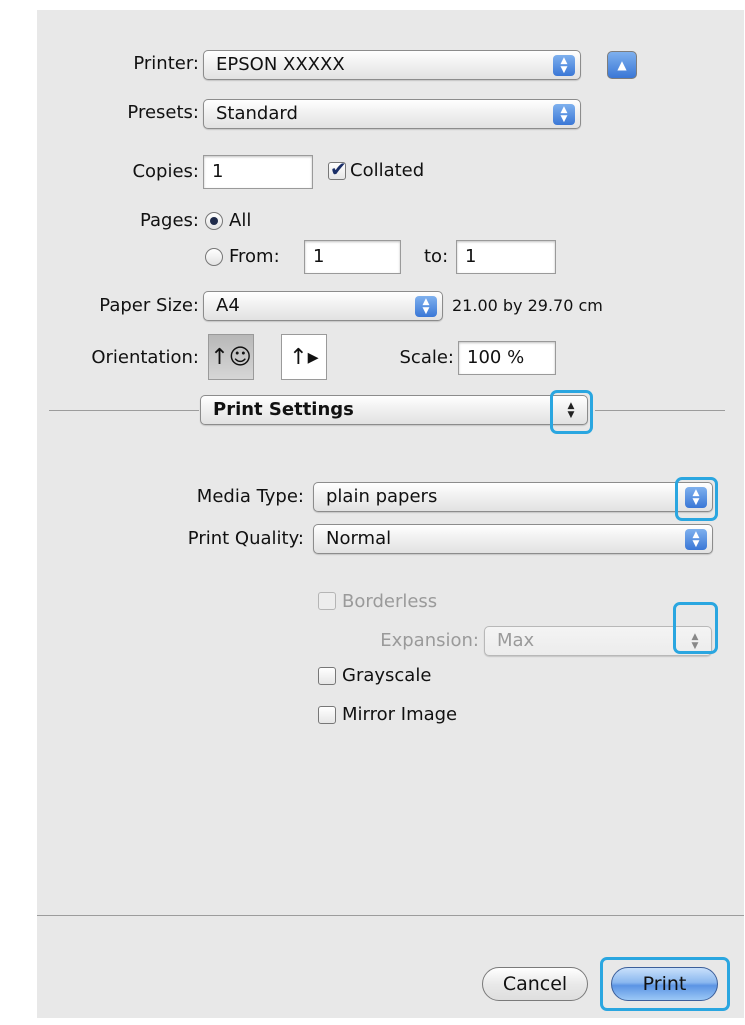 This screenshot has width=745, height=1025. What do you see at coordinates (695, 628) in the screenshot?
I see `expansion-arrows-highlight` at bounding box center [695, 628].